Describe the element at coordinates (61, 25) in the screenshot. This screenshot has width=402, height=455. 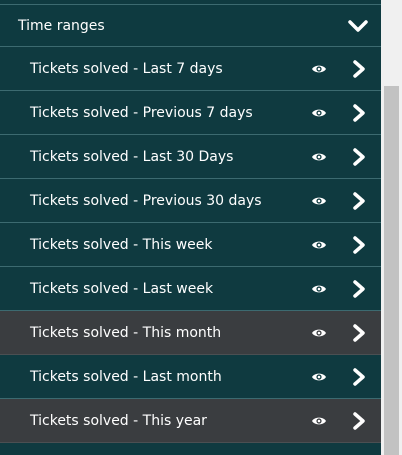
I see `section-title: Time ranges` at that location.